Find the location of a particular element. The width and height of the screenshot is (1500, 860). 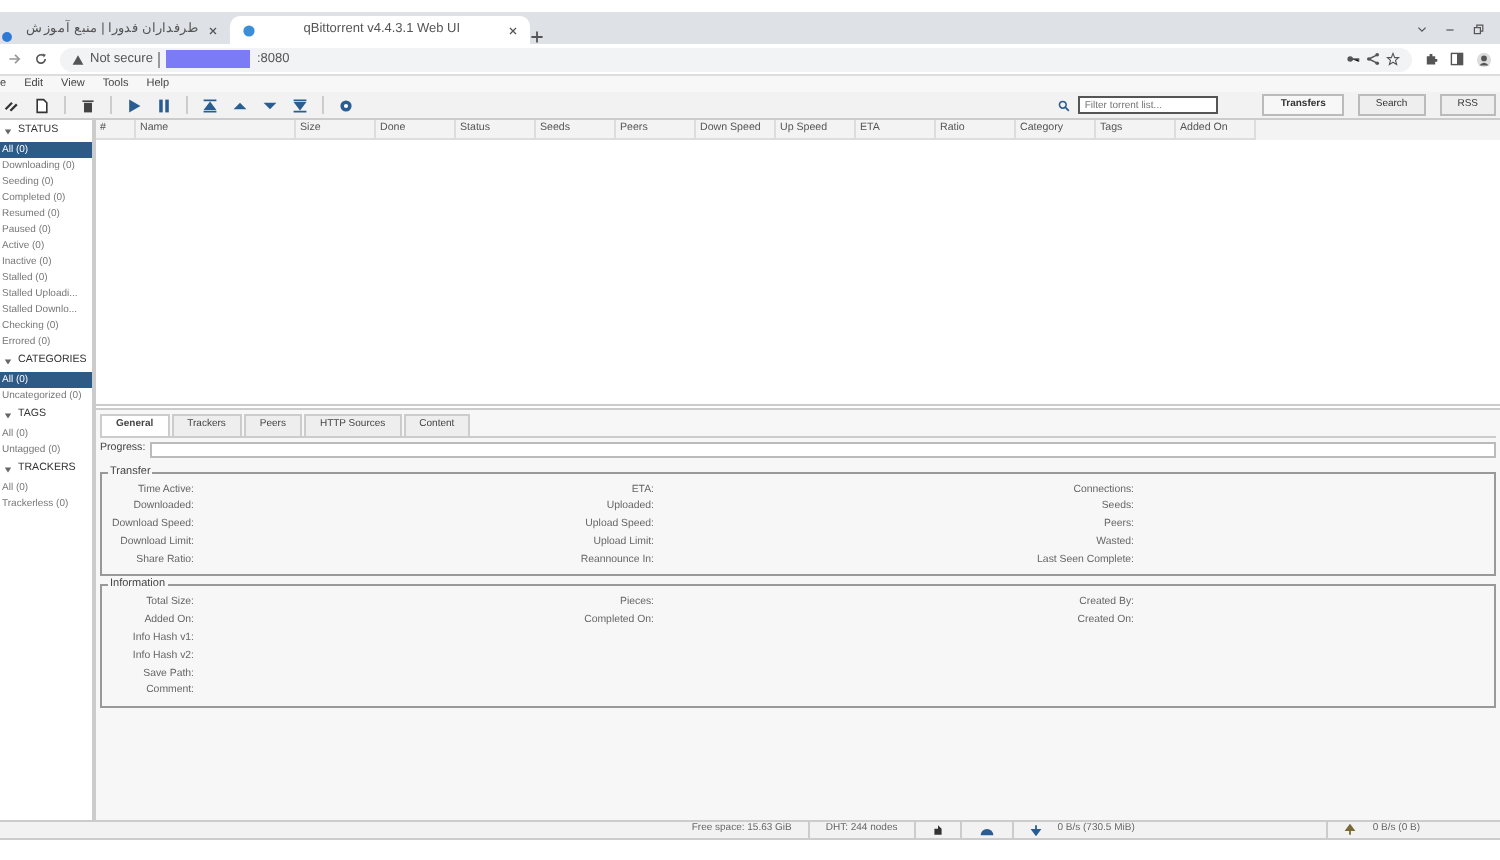

puzzle-icon is located at coordinates (1431, 59).